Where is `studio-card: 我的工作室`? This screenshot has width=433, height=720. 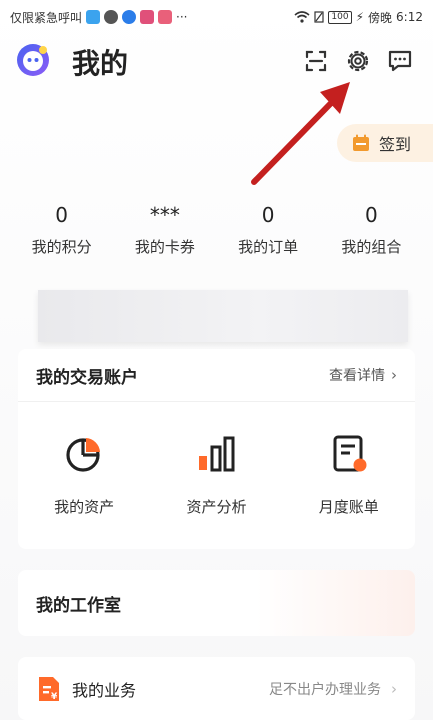 studio-card: 我的工作室 is located at coordinates (216, 603).